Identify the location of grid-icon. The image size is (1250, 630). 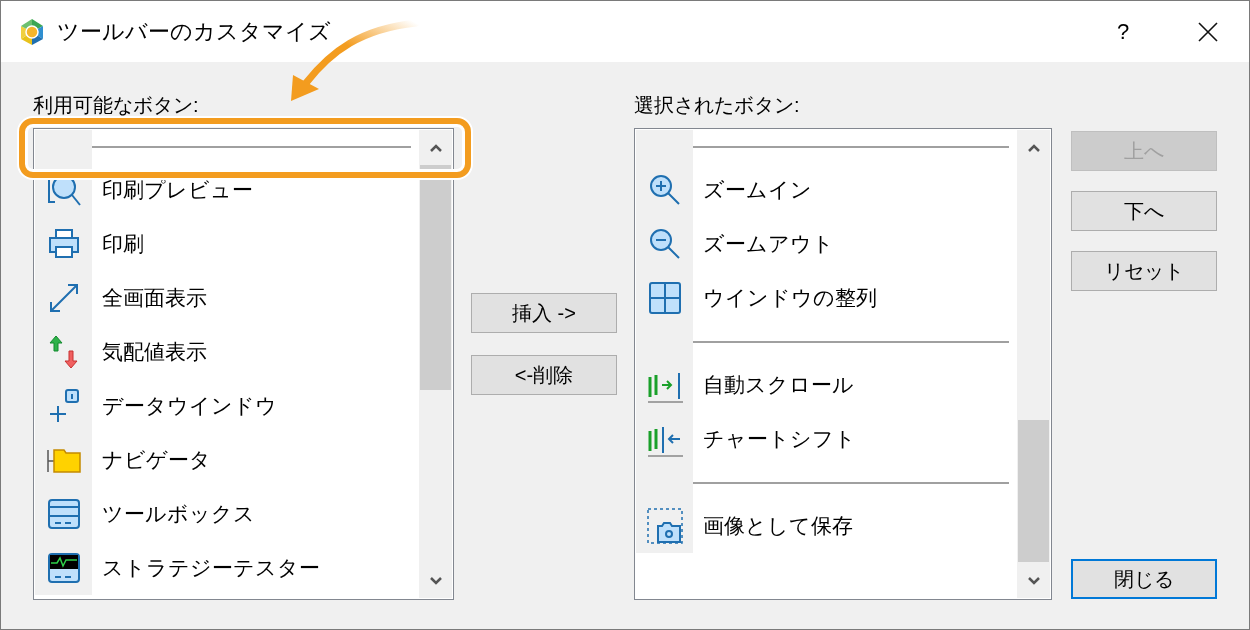
(664, 298).